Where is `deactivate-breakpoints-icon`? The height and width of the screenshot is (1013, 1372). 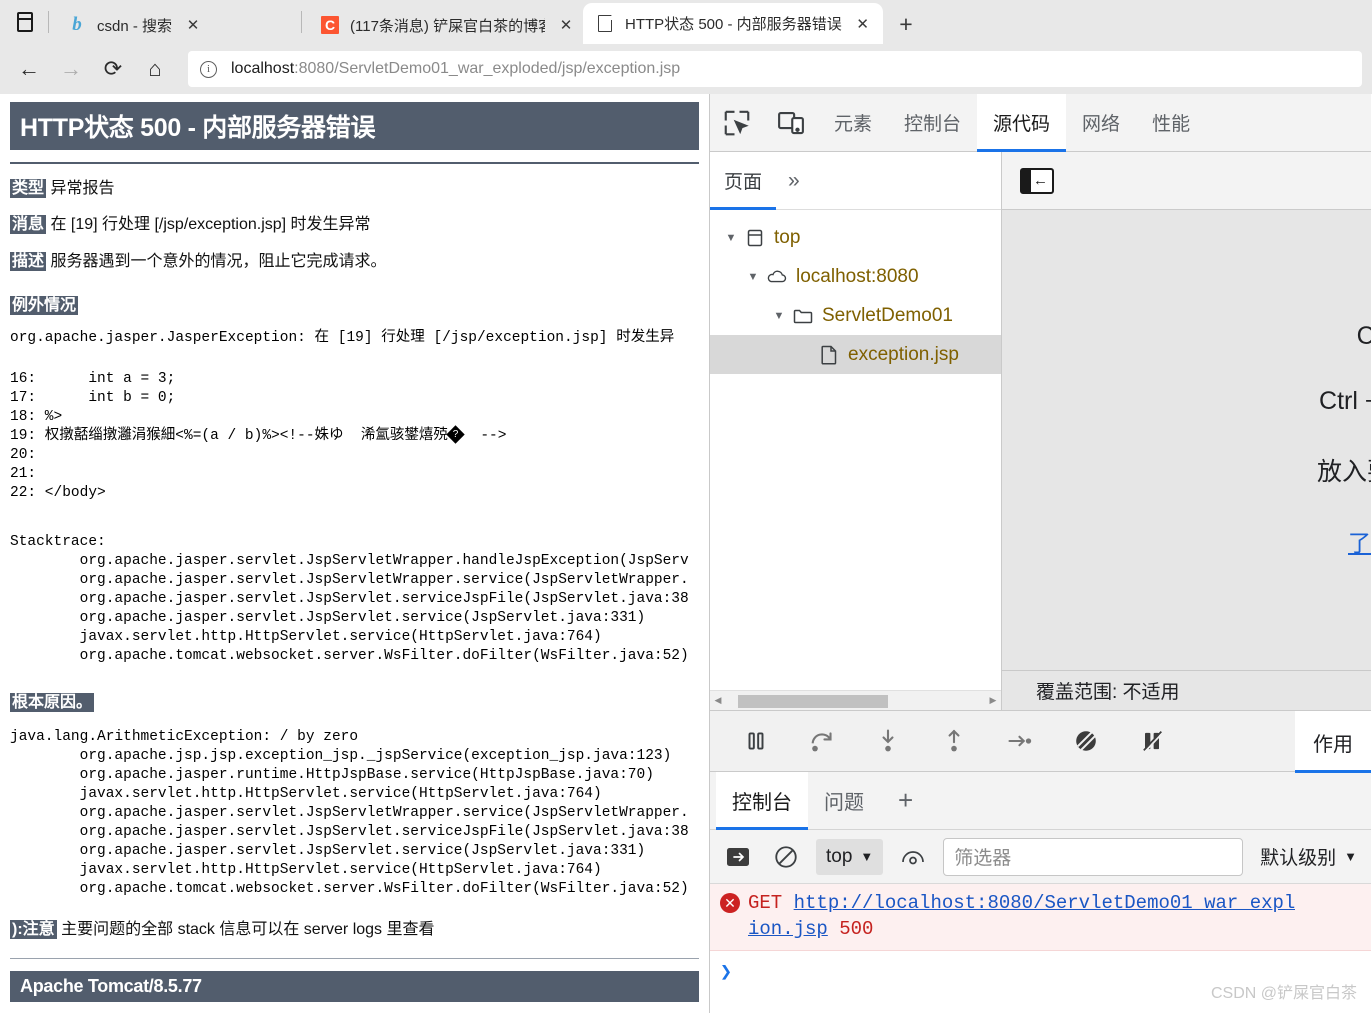 deactivate-breakpoints-icon is located at coordinates (1086, 741).